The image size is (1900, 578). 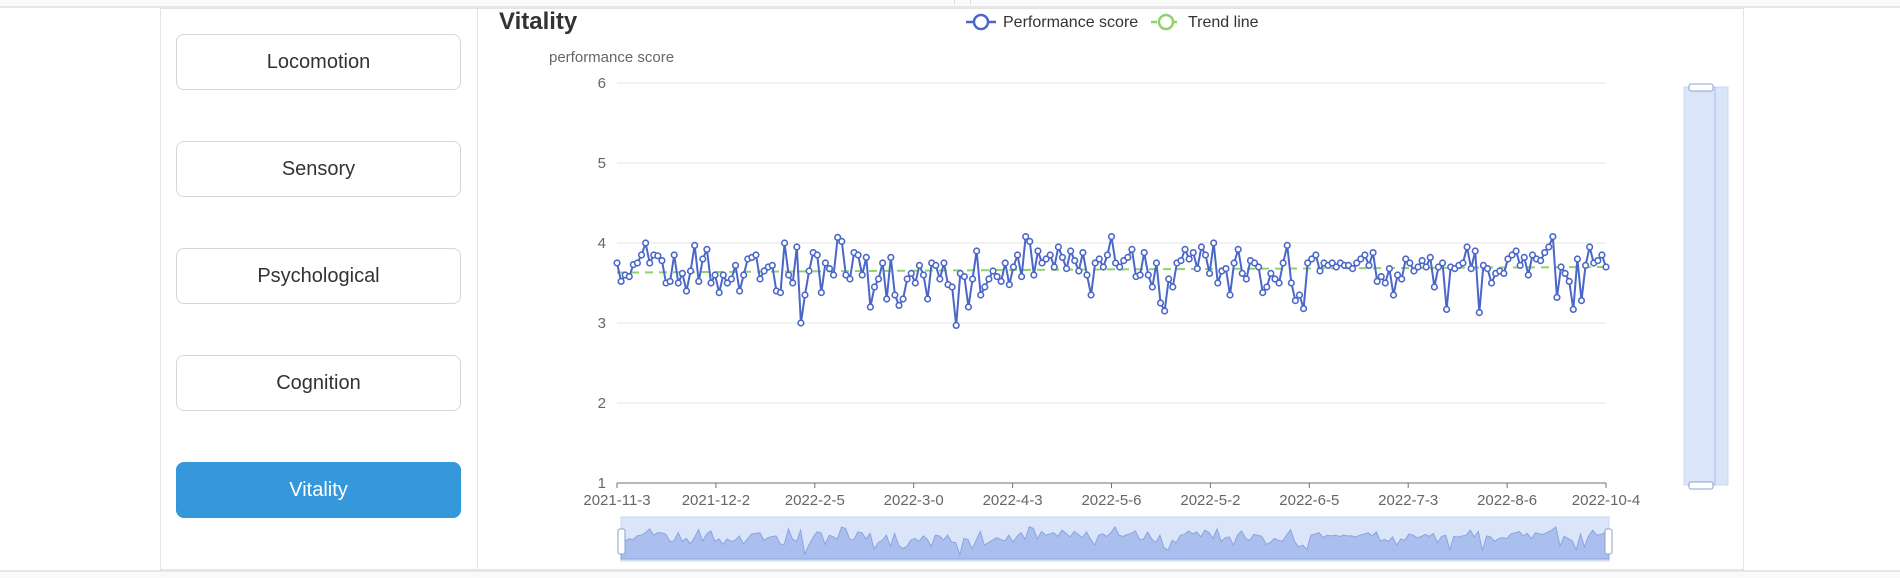 I want to click on y-zoom-track, so click(x=1706, y=286).